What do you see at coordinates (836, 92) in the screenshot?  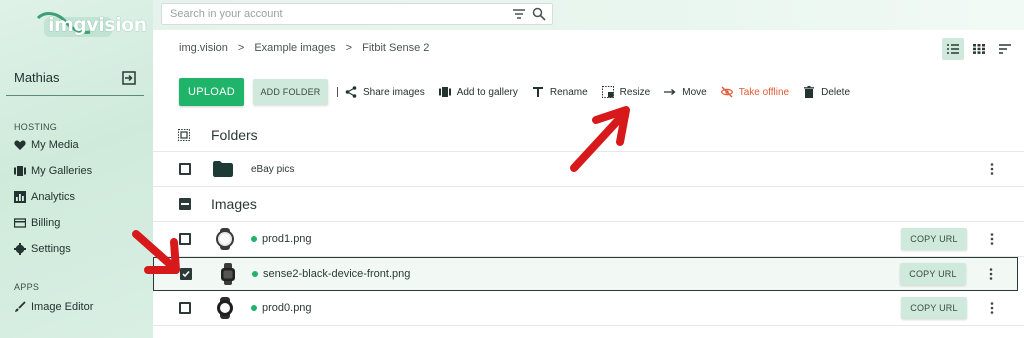 I see `action-label: Delete` at bounding box center [836, 92].